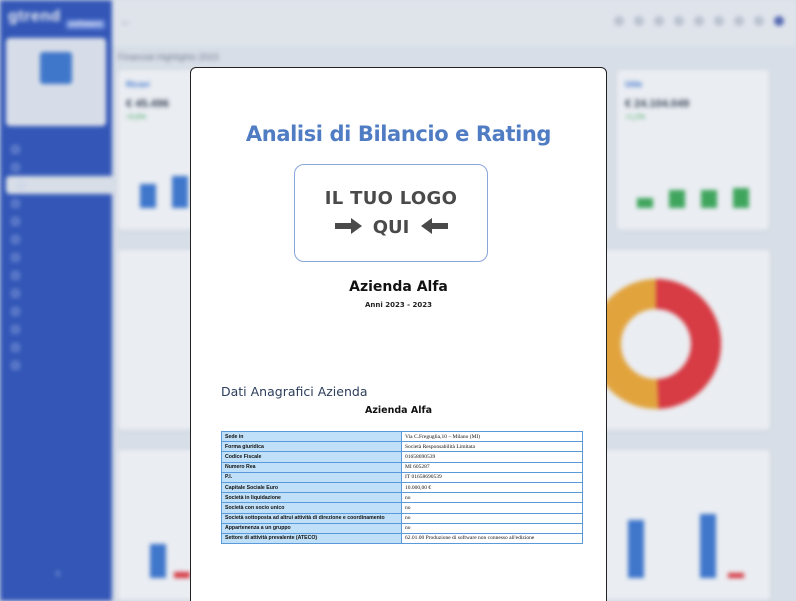 This screenshot has height=601, width=796. Describe the element at coordinates (391, 227) in the screenshot. I see `logo-text-line2: QUI` at that location.